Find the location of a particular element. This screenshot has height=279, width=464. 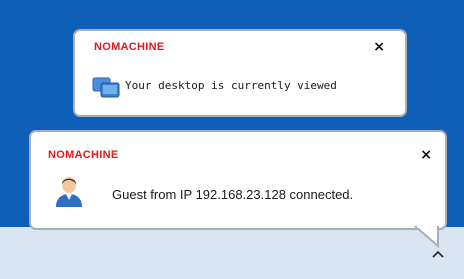

desktop-icon is located at coordinates (106, 87).